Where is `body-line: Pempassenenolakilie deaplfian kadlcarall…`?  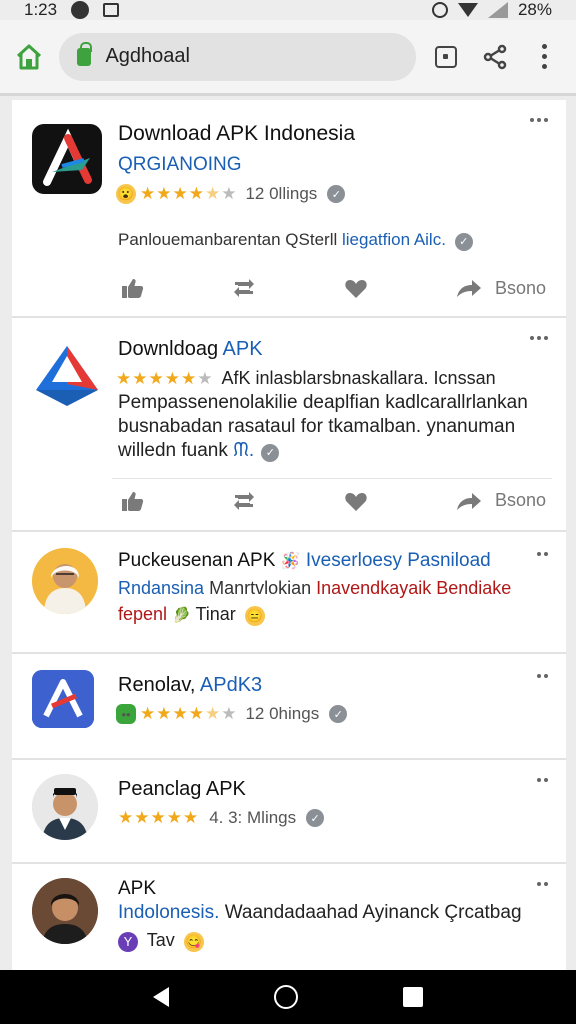 body-line: Pempassenenolakilie deaplfian kadlcarall… is located at coordinates (323, 402).